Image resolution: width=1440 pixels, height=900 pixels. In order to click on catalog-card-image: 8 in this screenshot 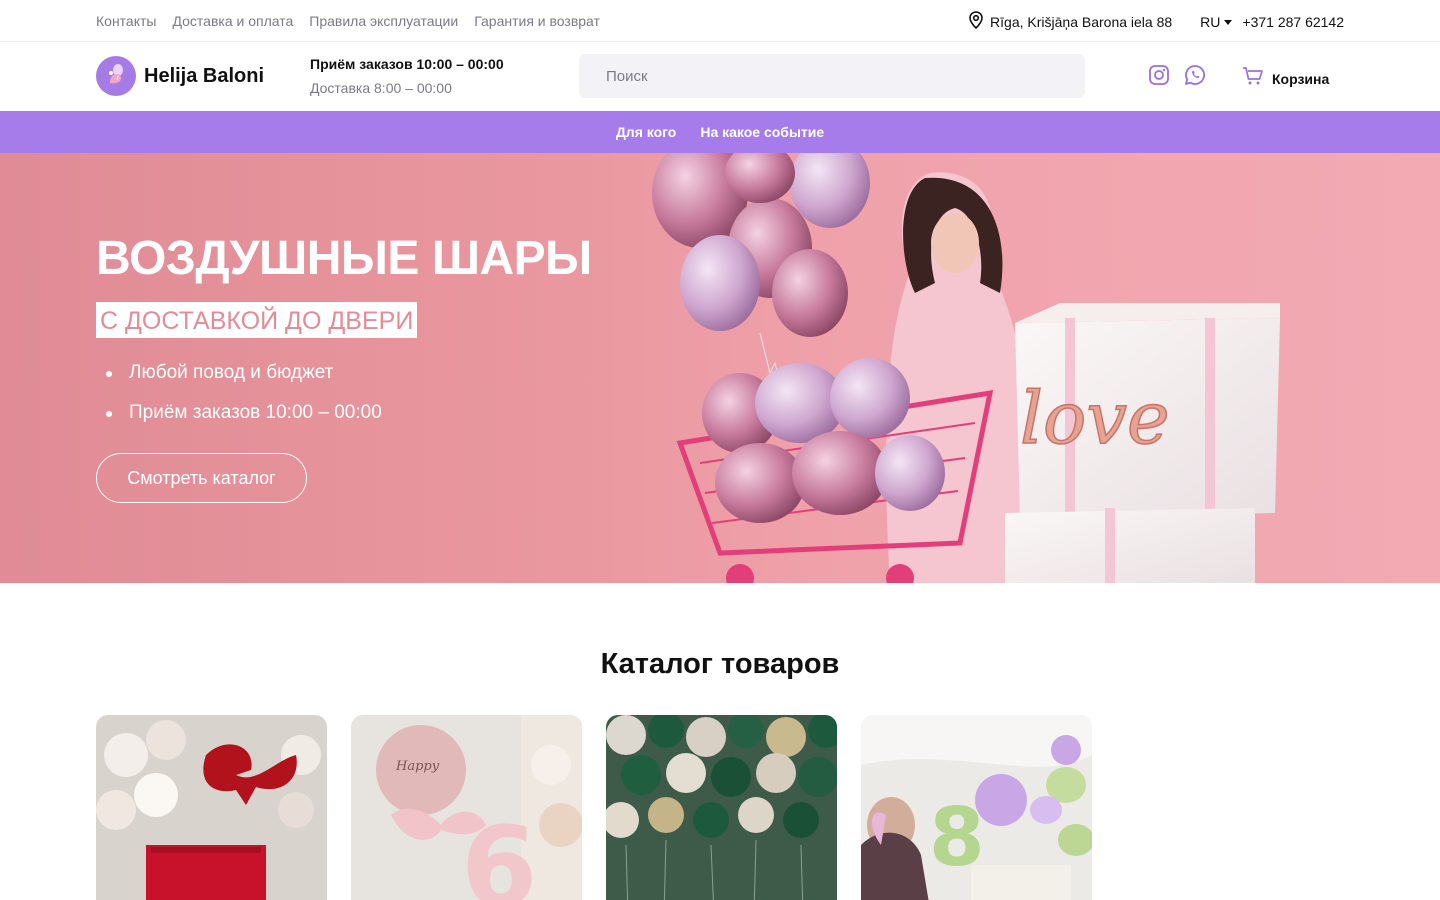, I will do `click(976, 807)`.